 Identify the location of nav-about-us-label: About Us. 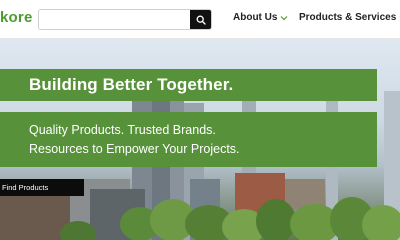
(255, 17).